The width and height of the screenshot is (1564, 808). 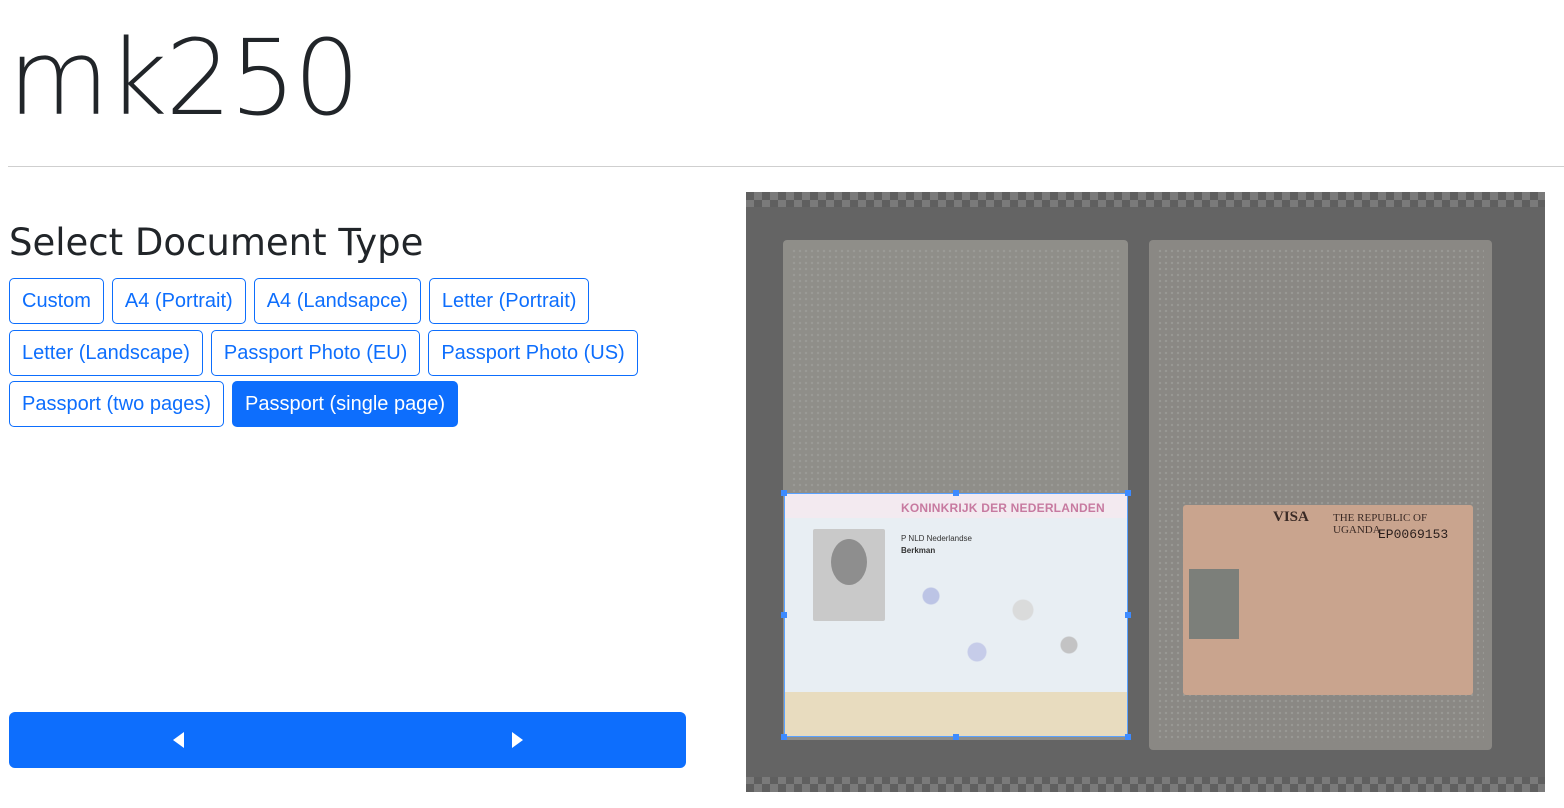 What do you see at coordinates (337, 301) in the screenshot?
I see `doc-type-a4-landscape-button: A4 (Landsapce)` at bounding box center [337, 301].